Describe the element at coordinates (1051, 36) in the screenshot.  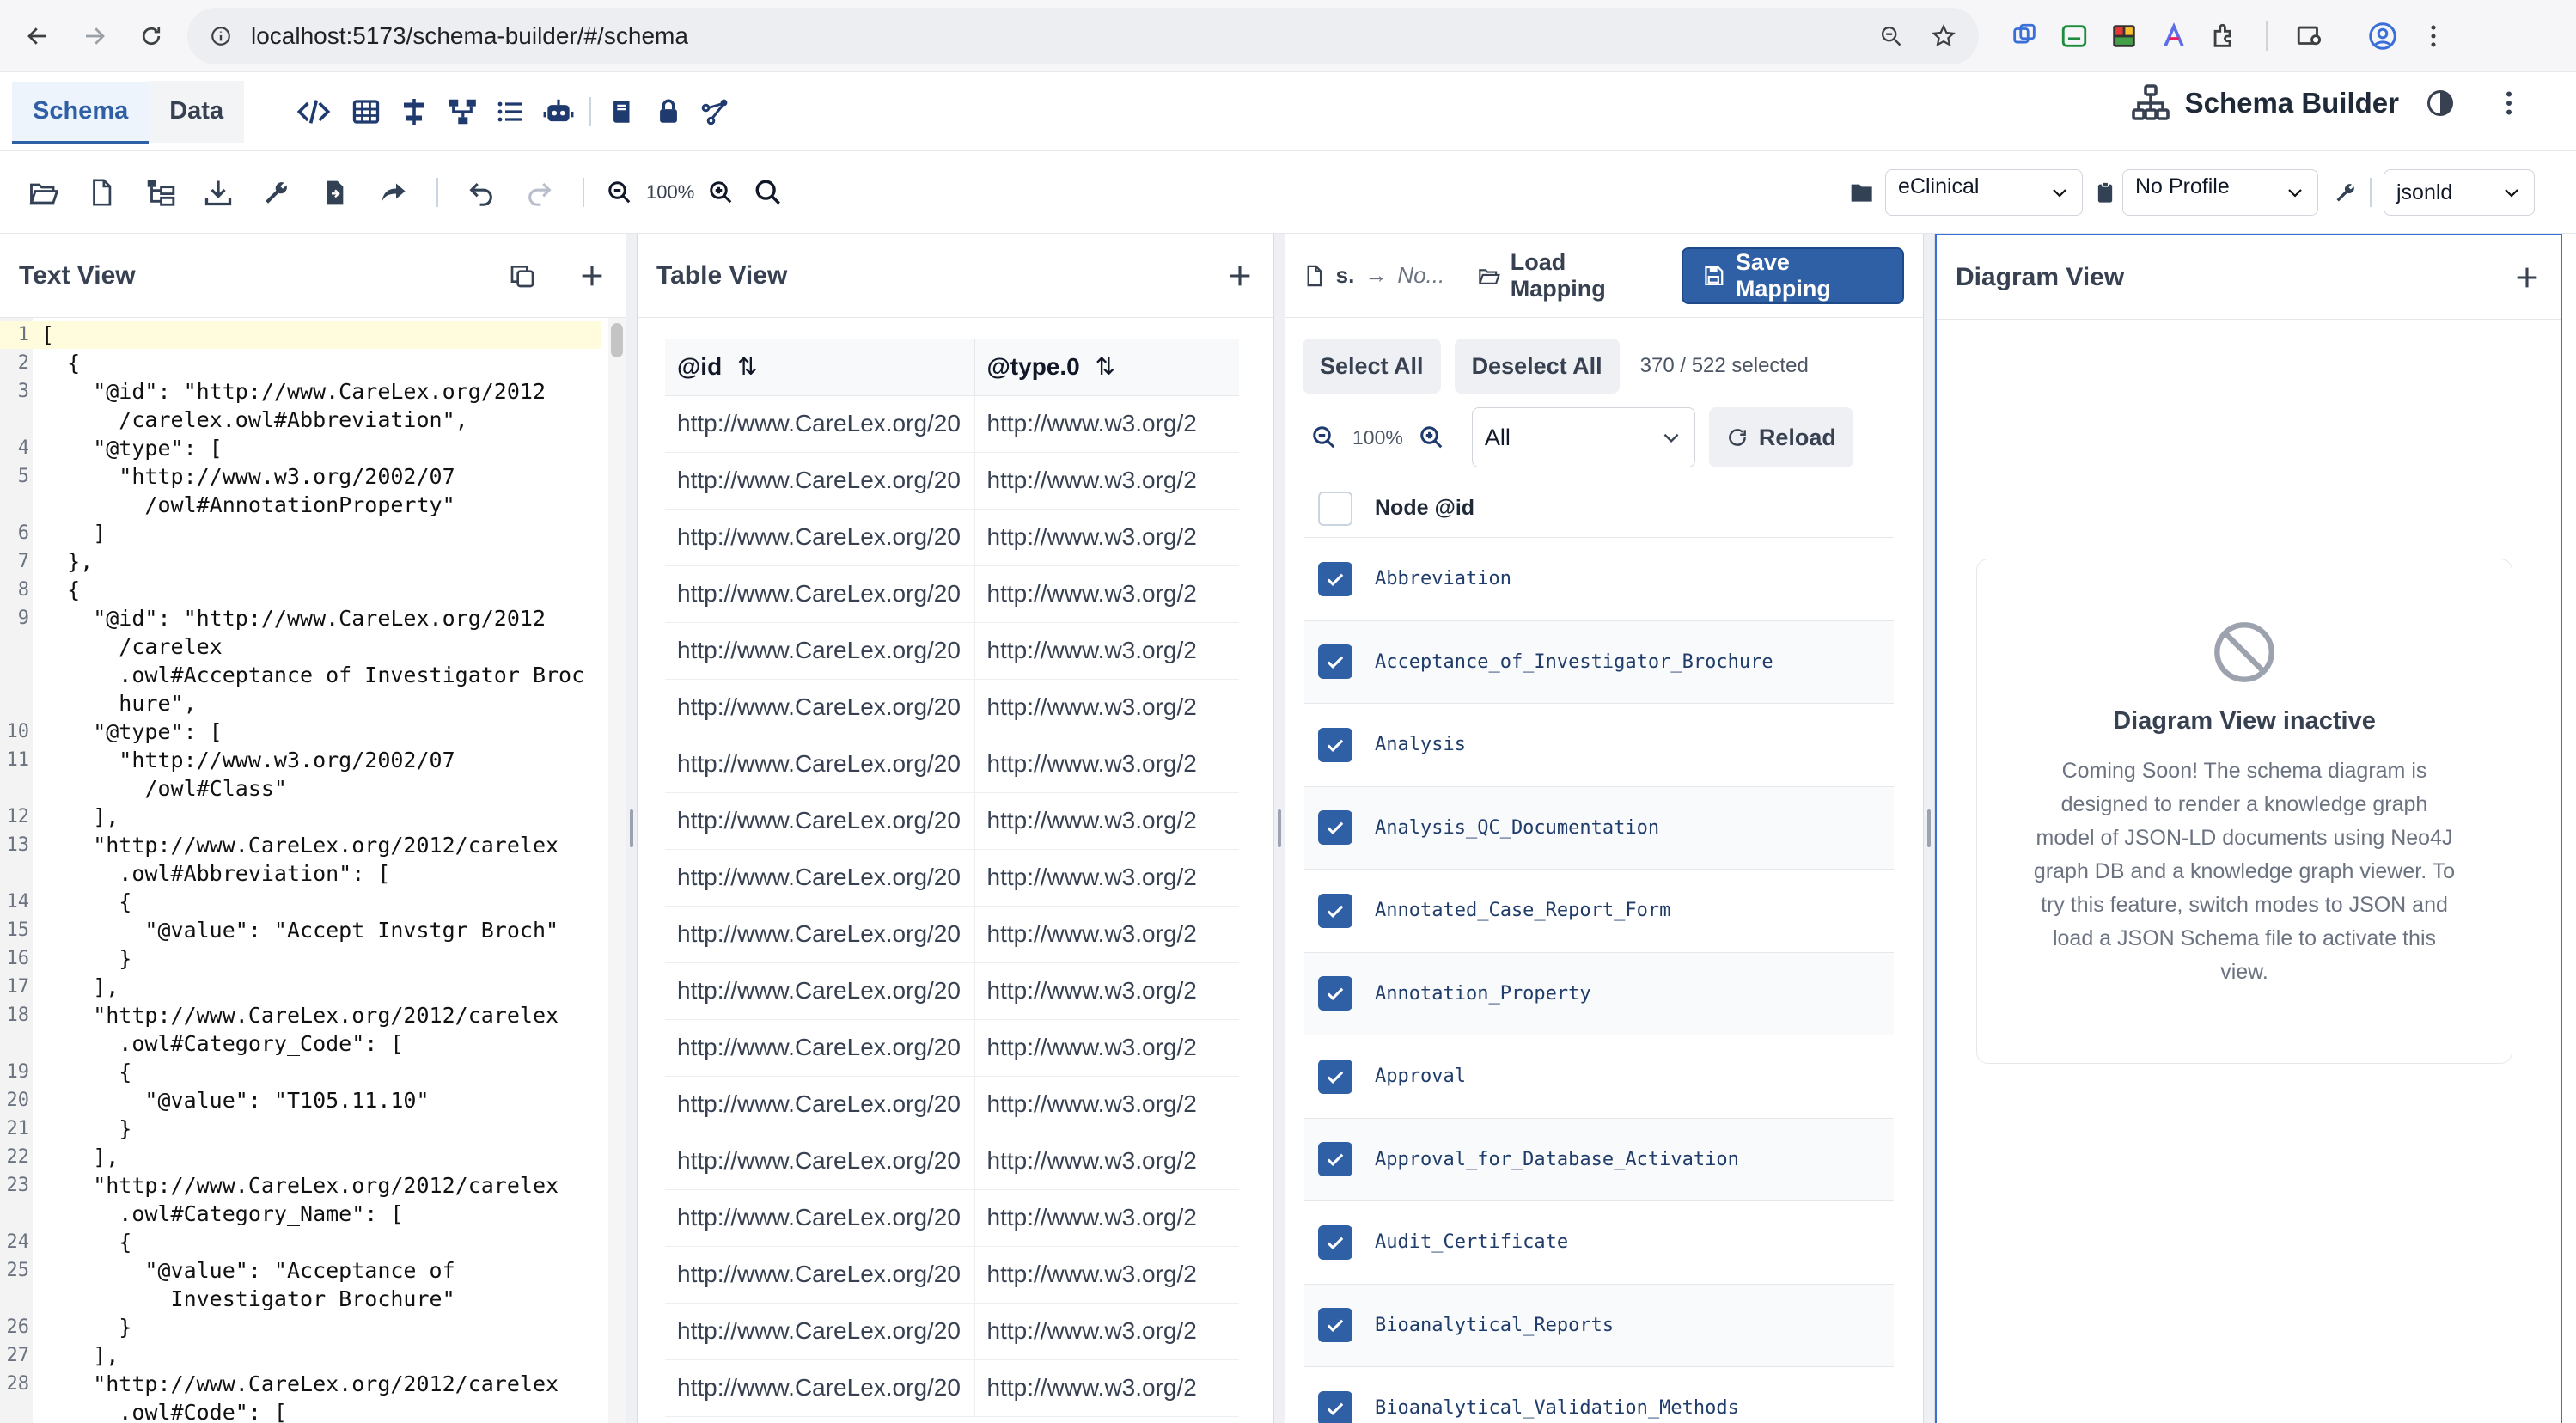
I see `url-text: localhost:5173/schema-builder/#/schema` at that location.